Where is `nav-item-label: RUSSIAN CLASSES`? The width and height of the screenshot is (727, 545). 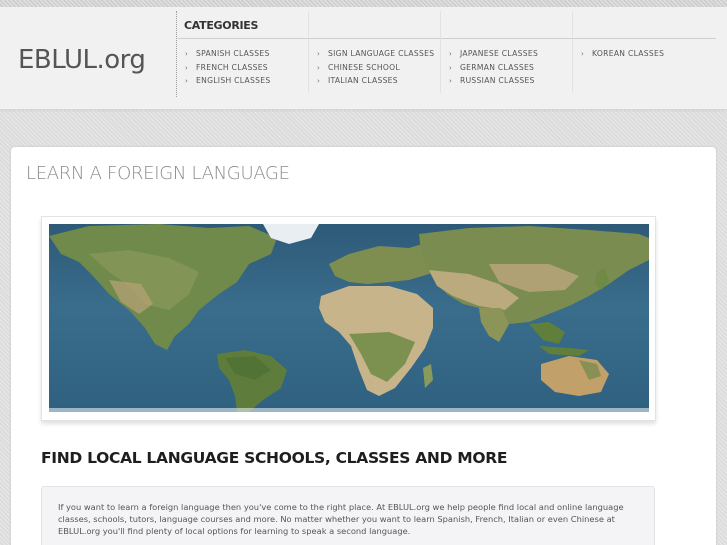 nav-item-label: RUSSIAN CLASSES is located at coordinates (497, 80).